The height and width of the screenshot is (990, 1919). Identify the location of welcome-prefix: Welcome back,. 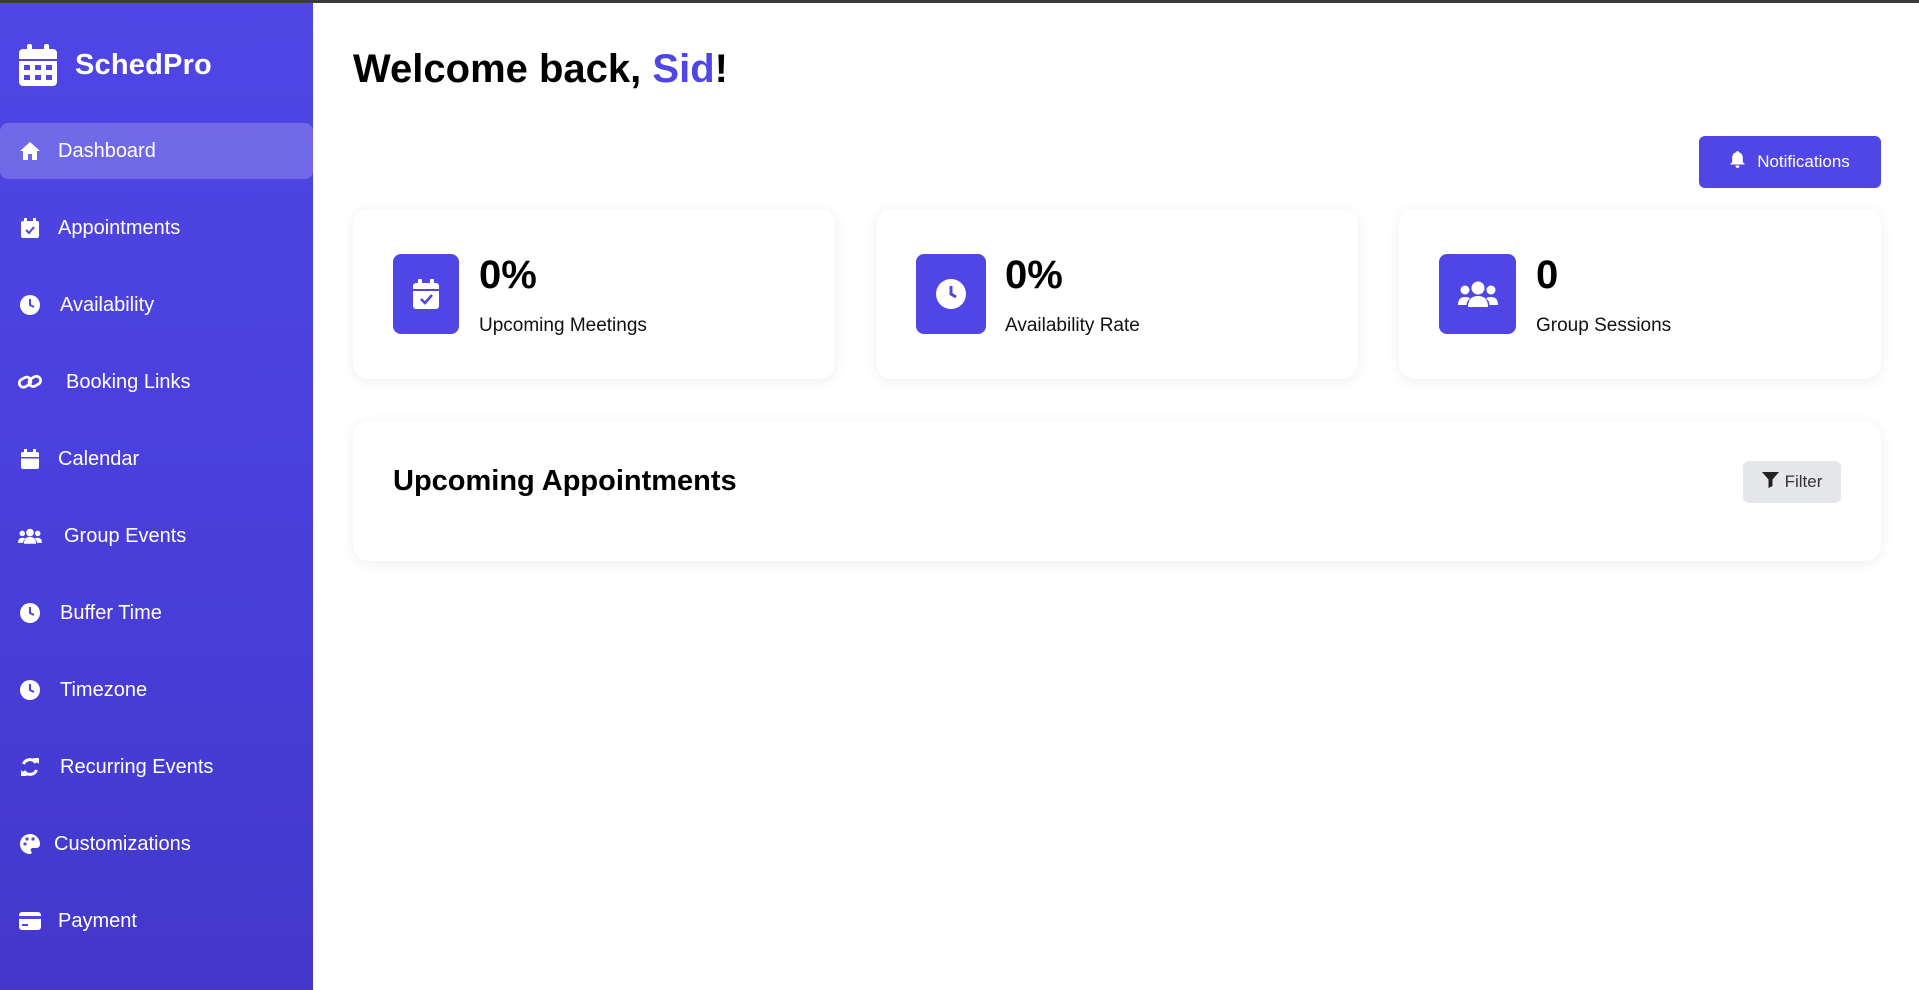
(503, 69).